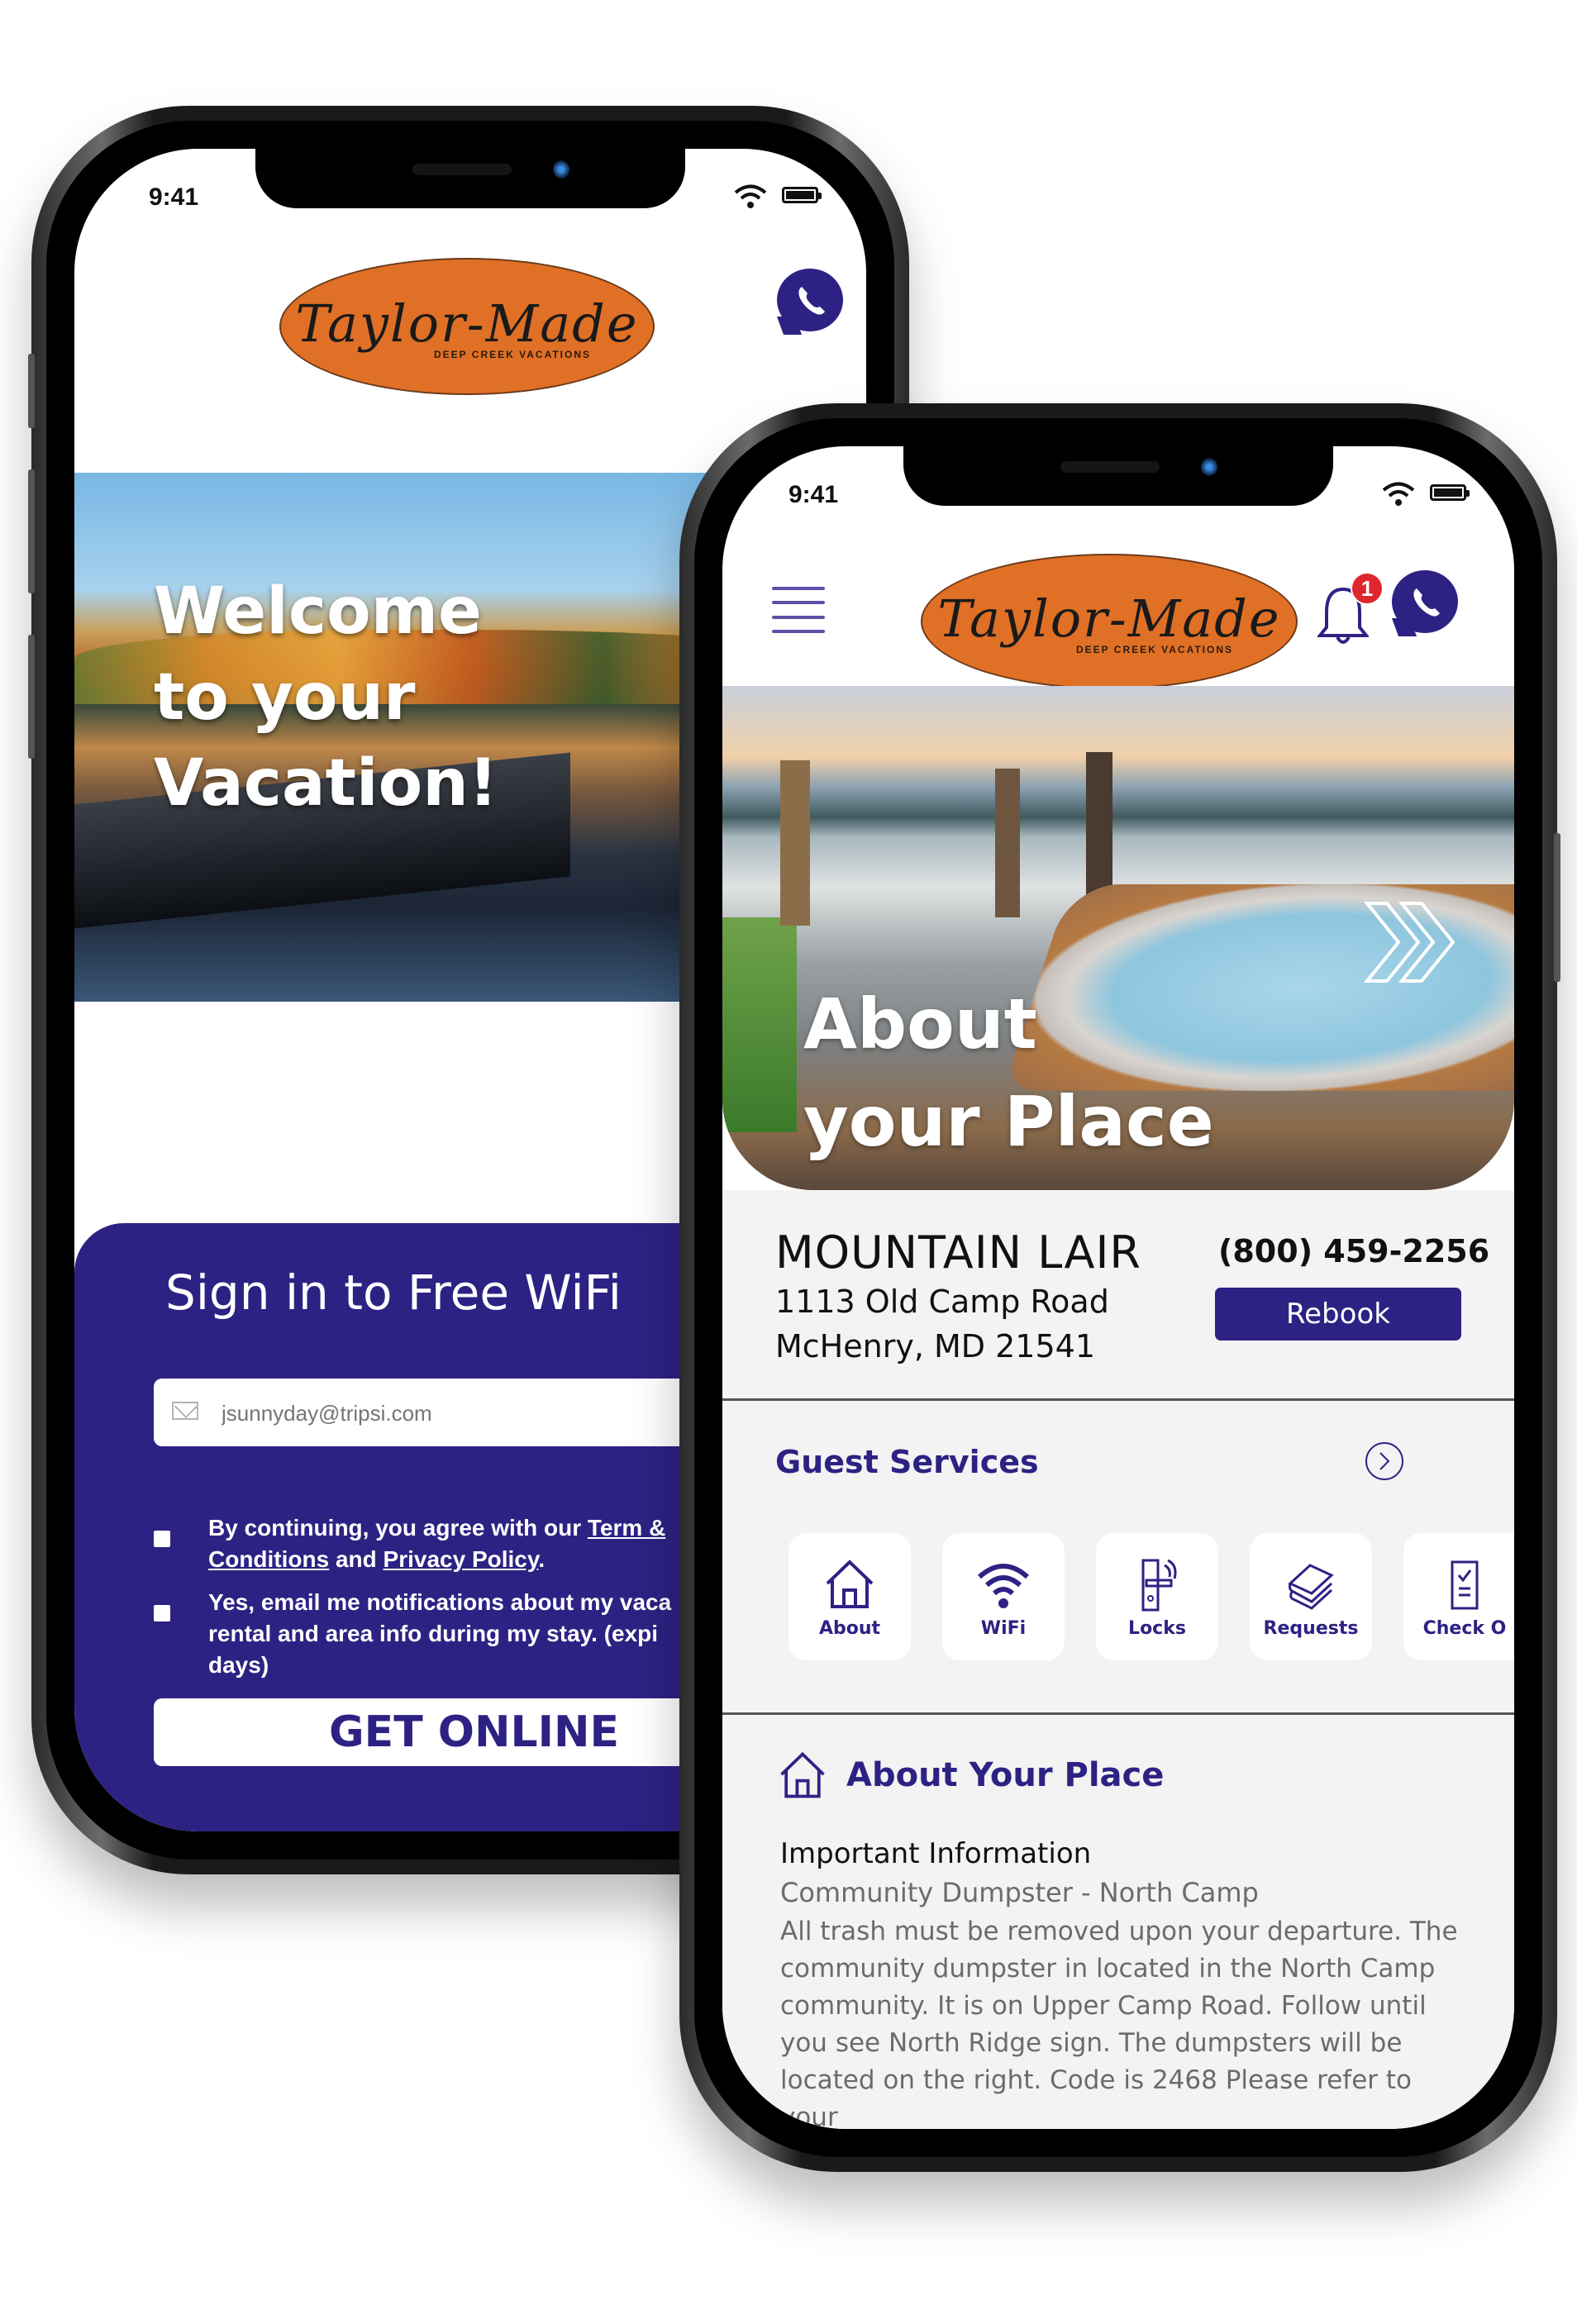 Image resolution: width=1577 pixels, height=2324 pixels. What do you see at coordinates (1019, 1892) in the screenshot?
I see `info-item-title: Community Dumpster - North Camp` at bounding box center [1019, 1892].